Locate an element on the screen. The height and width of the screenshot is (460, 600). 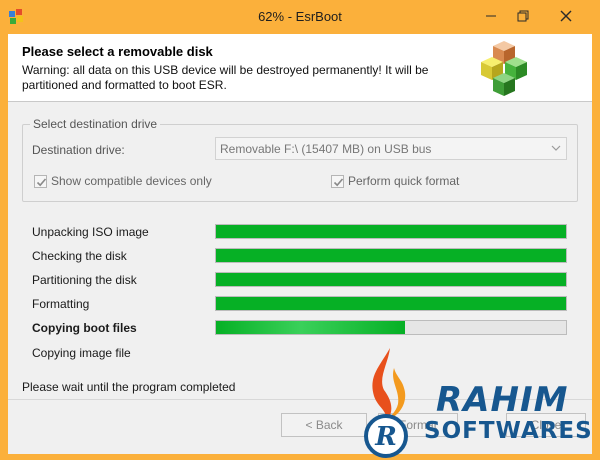
show-compatible-checkbox: Show compatible devices only is located at coordinates (123, 181).